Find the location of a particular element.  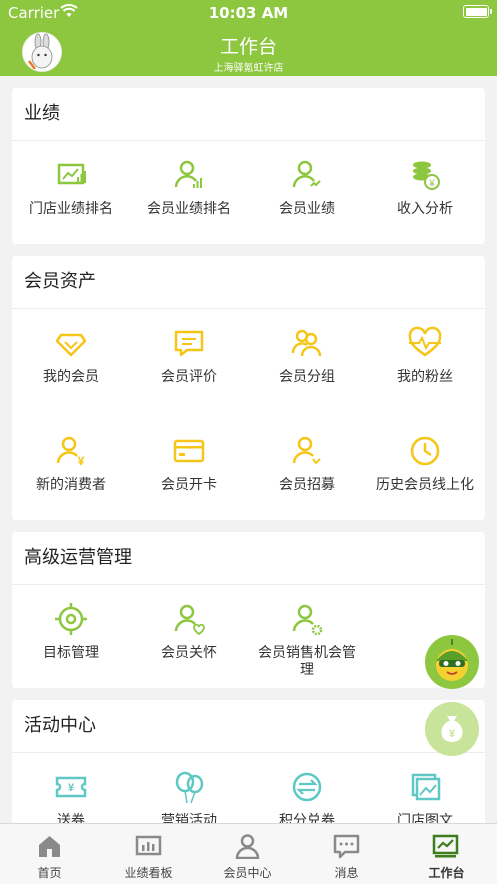

menu-item-label: 会员分组 is located at coordinates (307, 377).